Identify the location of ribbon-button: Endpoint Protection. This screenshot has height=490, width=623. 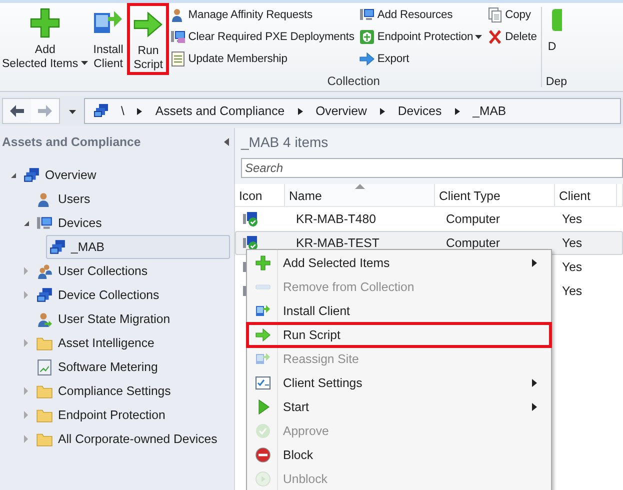
(420, 36).